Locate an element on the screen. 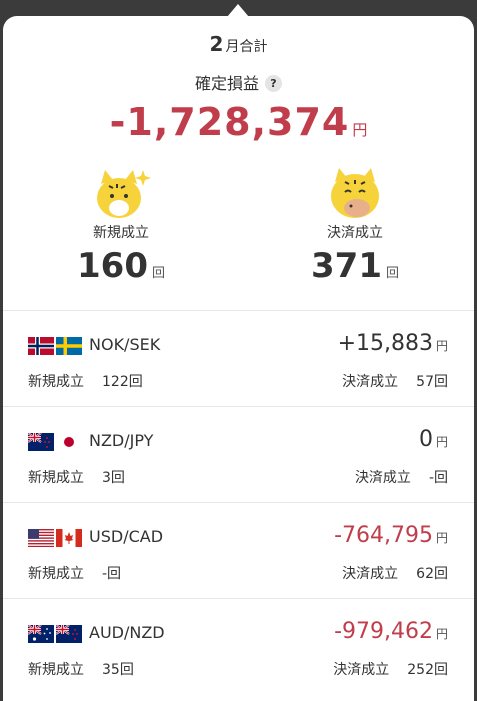 This screenshot has height=701, width=477. sweden-flag-icon is located at coordinates (69, 346).